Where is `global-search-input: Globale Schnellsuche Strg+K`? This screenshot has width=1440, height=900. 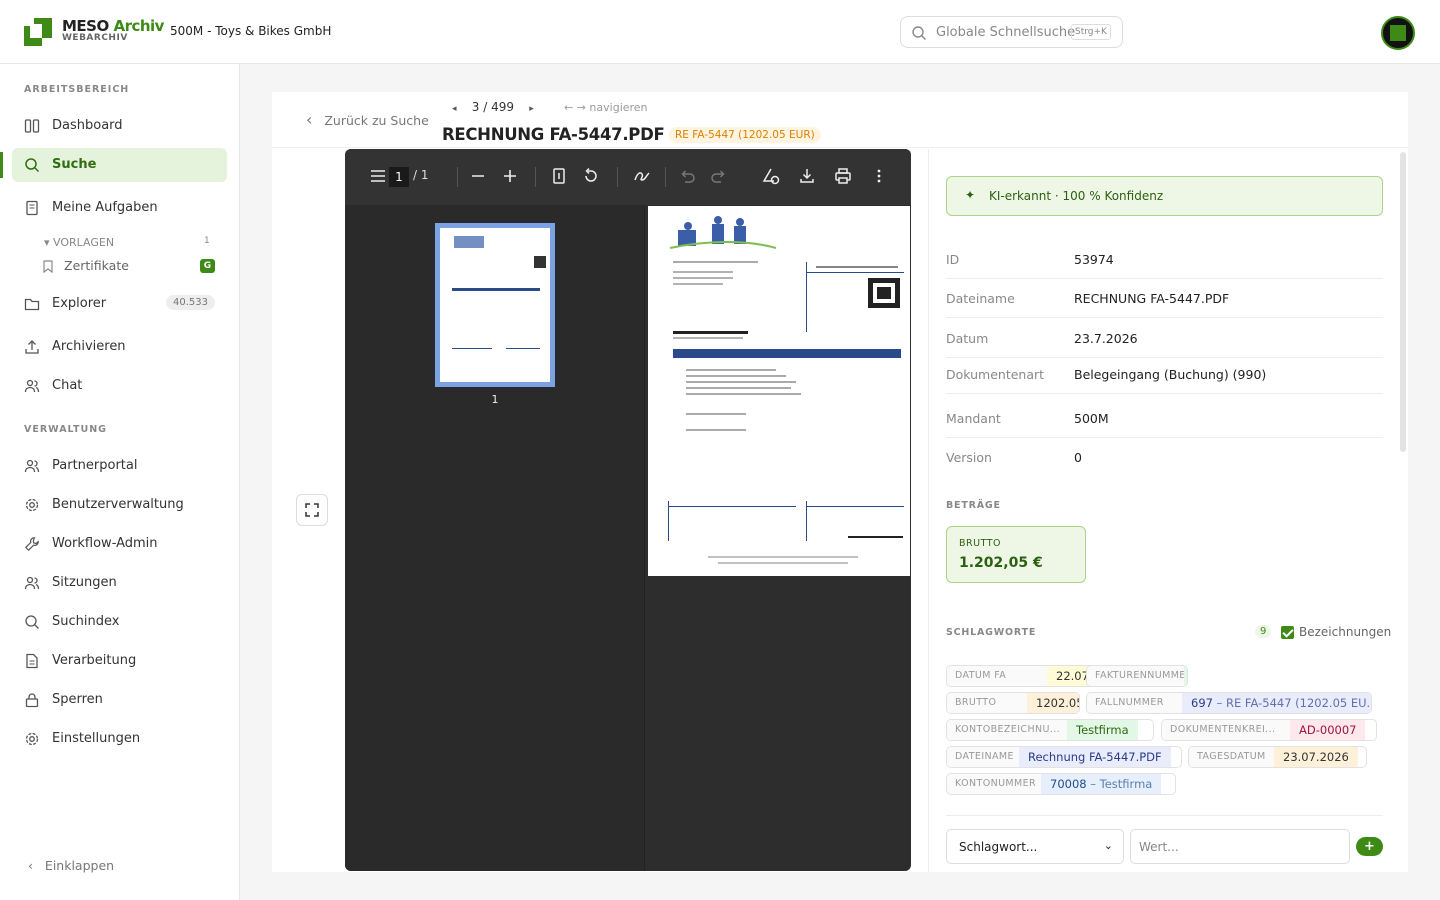
global-search-input: Globale Schnellsuche Strg+K is located at coordinates (1011, 32).